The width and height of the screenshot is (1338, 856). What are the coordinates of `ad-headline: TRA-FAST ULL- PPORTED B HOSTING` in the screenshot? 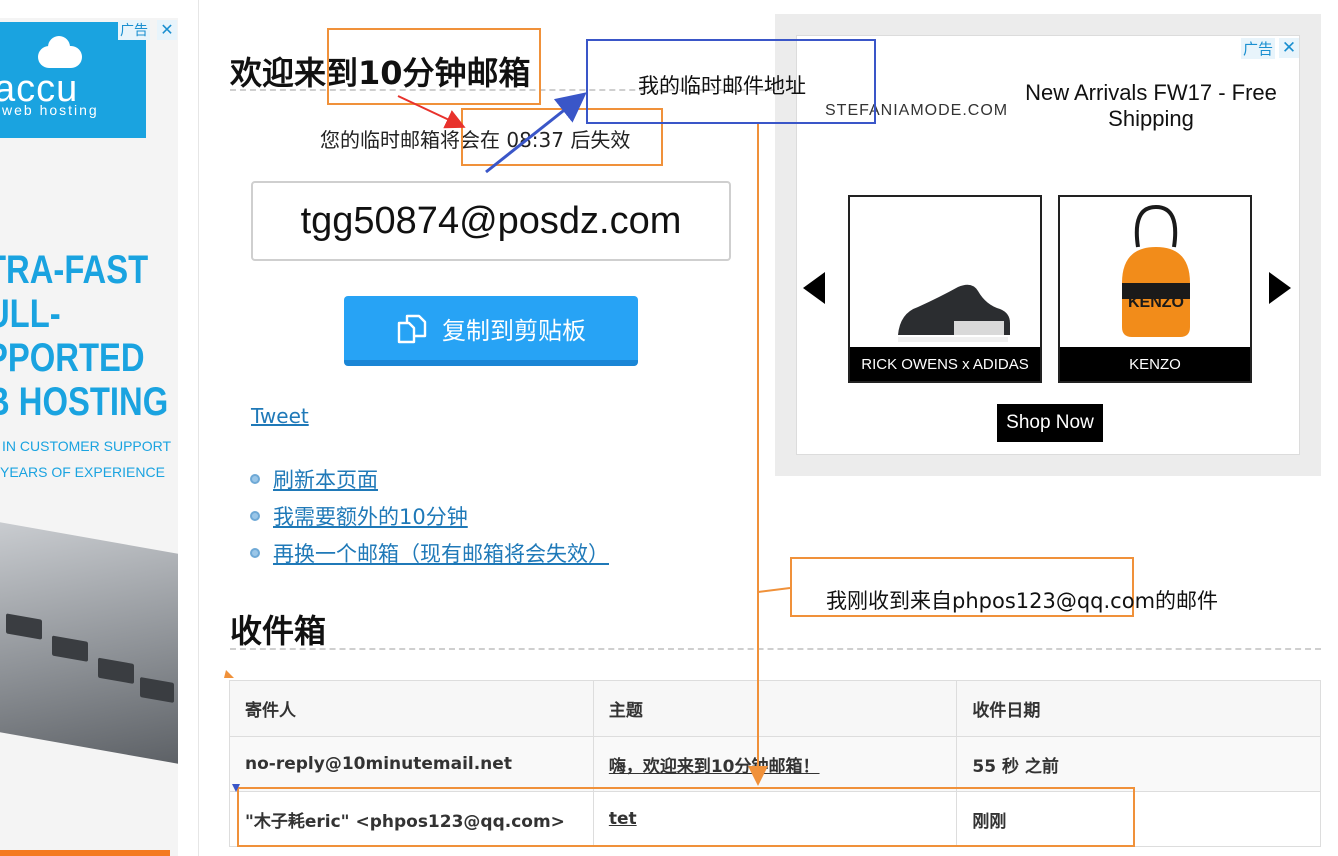 It's located at (84, 336).